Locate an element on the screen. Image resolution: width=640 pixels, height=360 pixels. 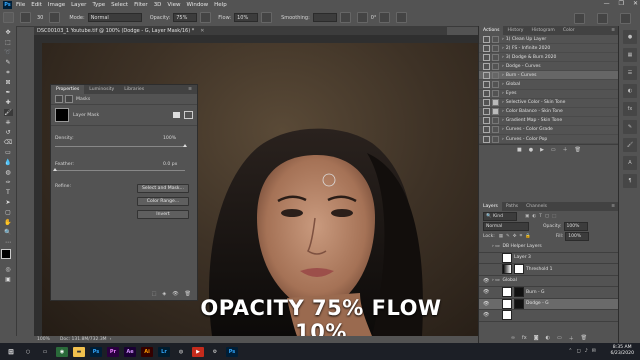
swatches-panel-icon: ▦ is located at coordinates (630, 55).